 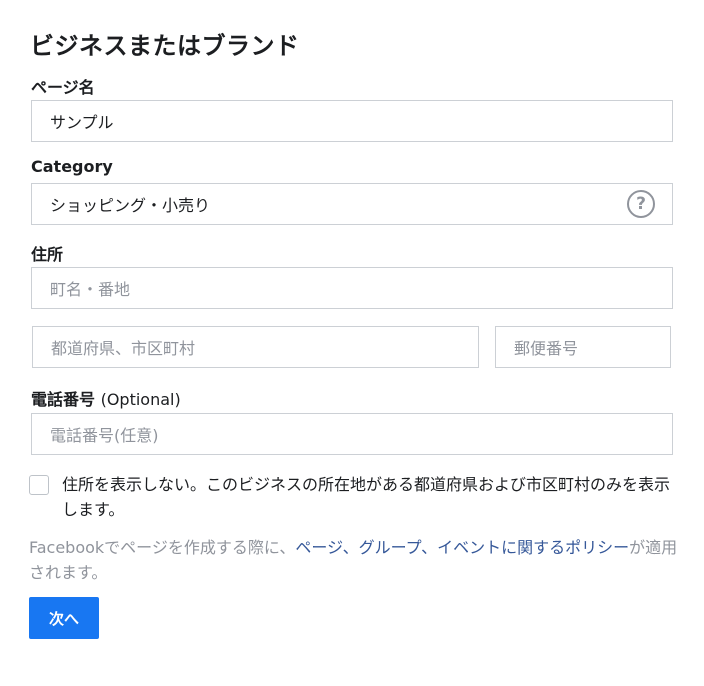 I want to click on policy-link: ページ、グループ、イベントに関するポリシー, so click(x=462, y=547).